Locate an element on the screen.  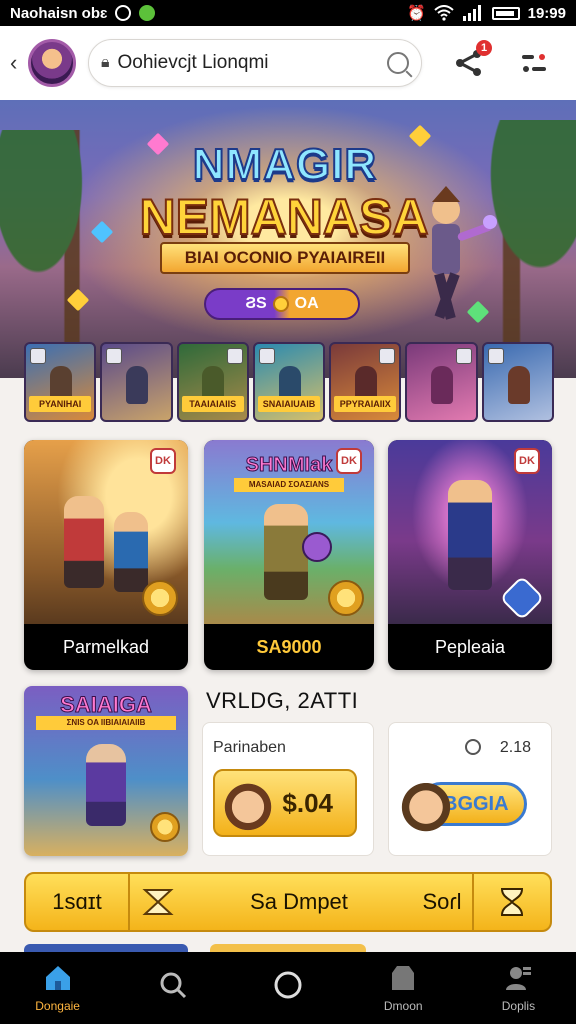
hero-title-line1: NMAGIR is located at coordinates (285, 164).